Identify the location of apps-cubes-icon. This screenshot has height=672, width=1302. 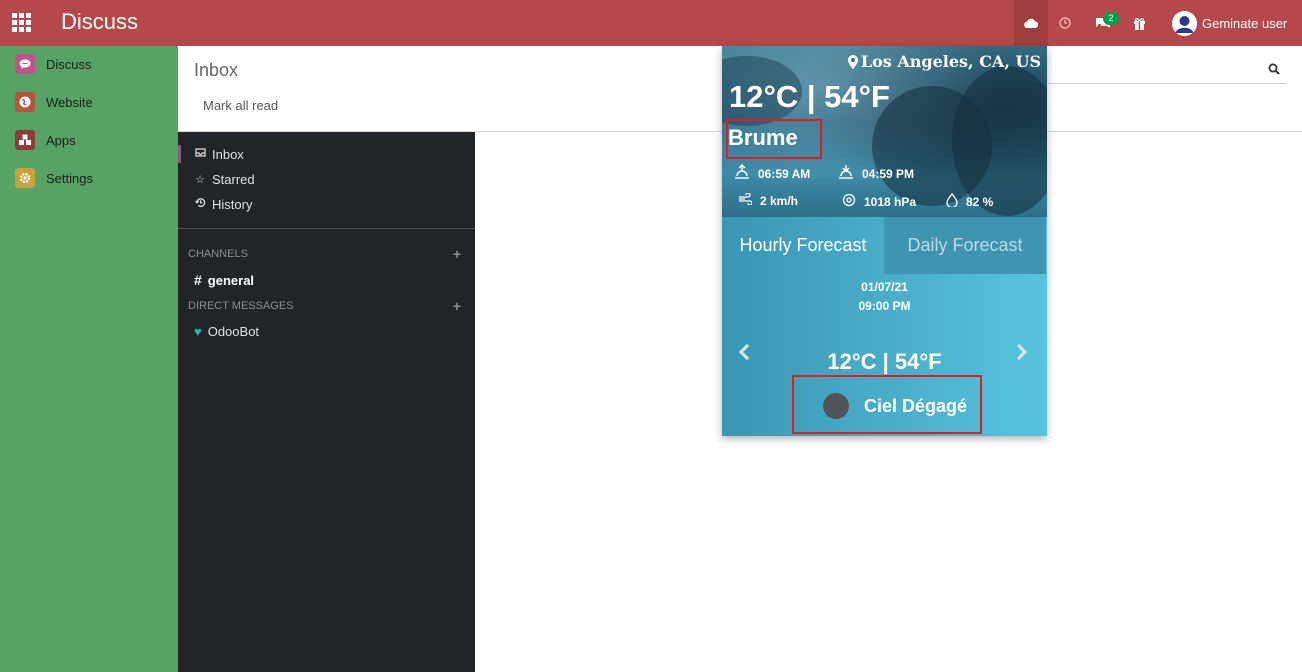
(25, 140).